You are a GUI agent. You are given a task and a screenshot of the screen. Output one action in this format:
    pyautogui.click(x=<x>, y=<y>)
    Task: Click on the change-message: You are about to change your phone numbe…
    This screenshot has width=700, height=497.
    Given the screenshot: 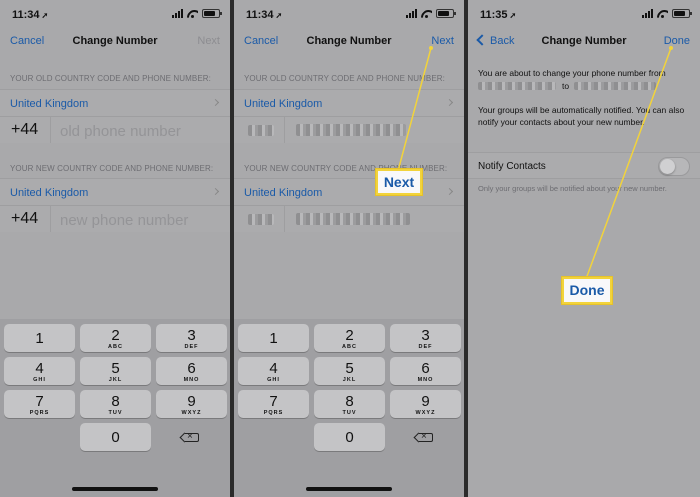 What is the action you would take?
    pyautogui.click(x=584, y=79)
    